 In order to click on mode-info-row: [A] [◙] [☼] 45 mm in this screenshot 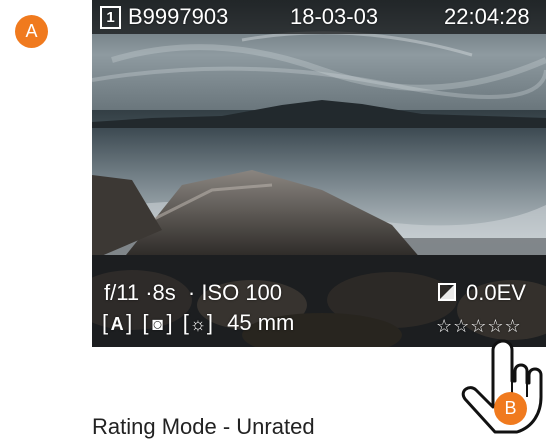, I will do `click(198, 323)`.